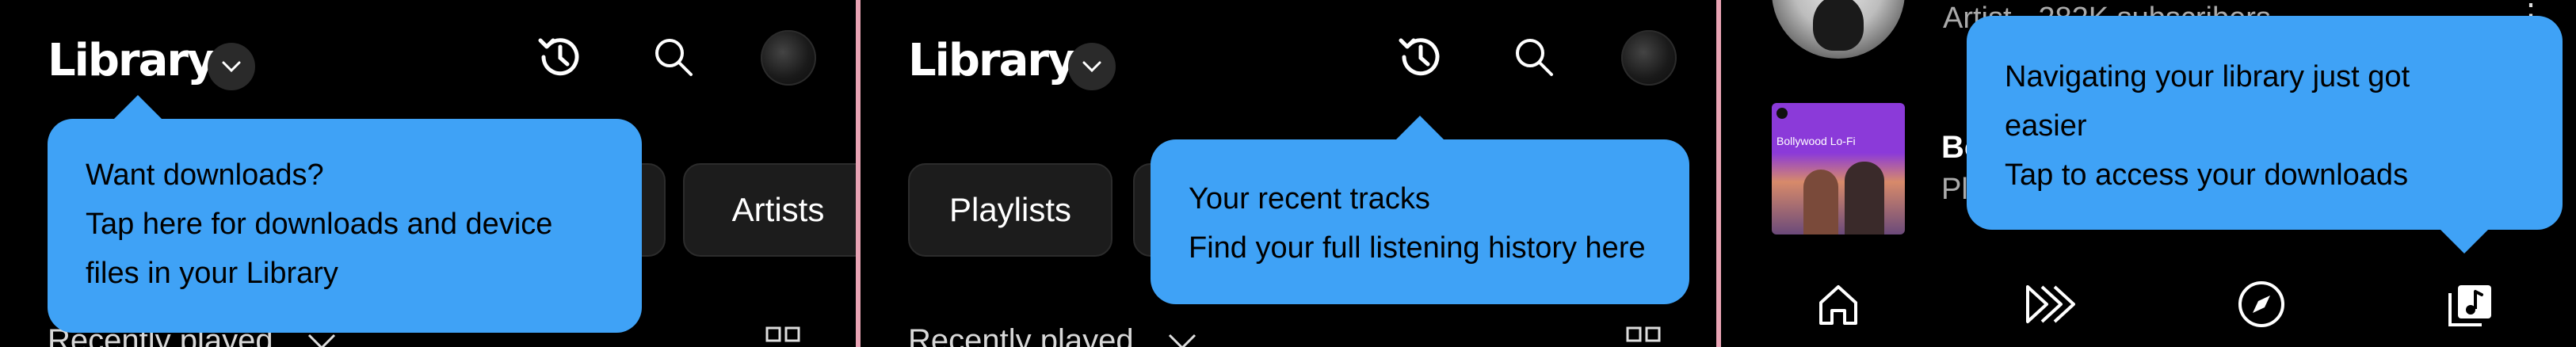 The height and width of the screenshot is (347, 2576). I want to click on library-icon, so click(2469, 305).